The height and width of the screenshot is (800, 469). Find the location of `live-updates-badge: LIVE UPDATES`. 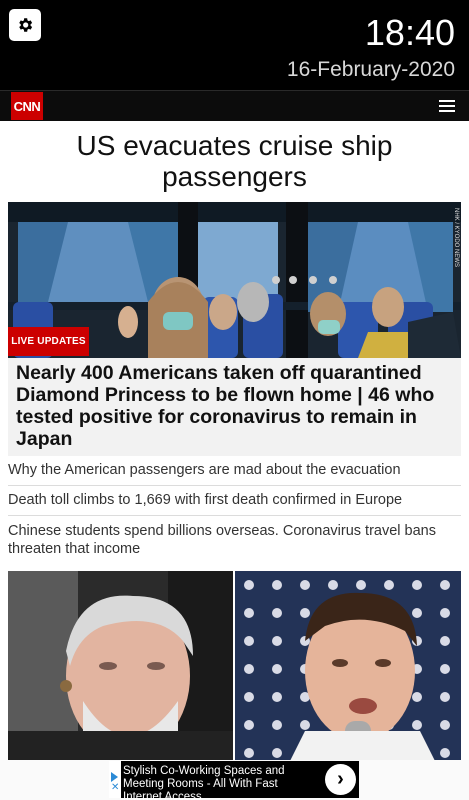

live-updates-badge: LIVE UPDATES is located at coordinates (48, 341).